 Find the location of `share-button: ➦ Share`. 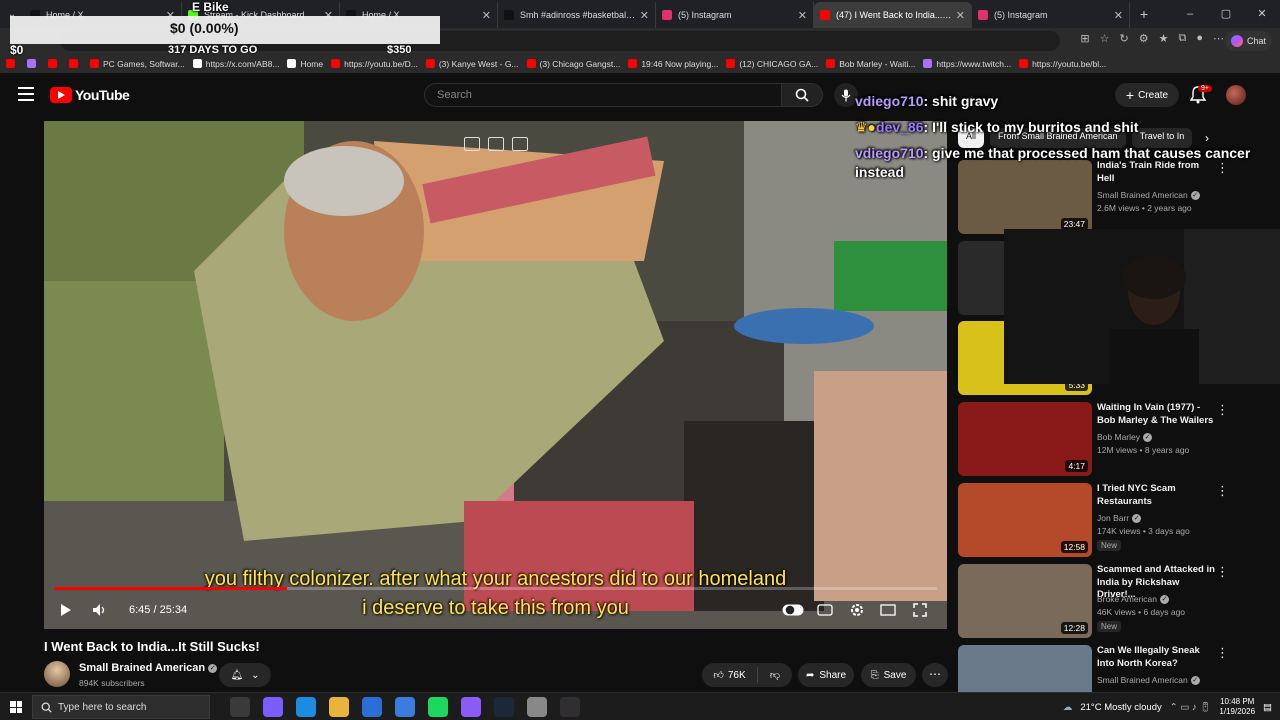

share-button: ➦ Share is located at coordinates (826, 675).